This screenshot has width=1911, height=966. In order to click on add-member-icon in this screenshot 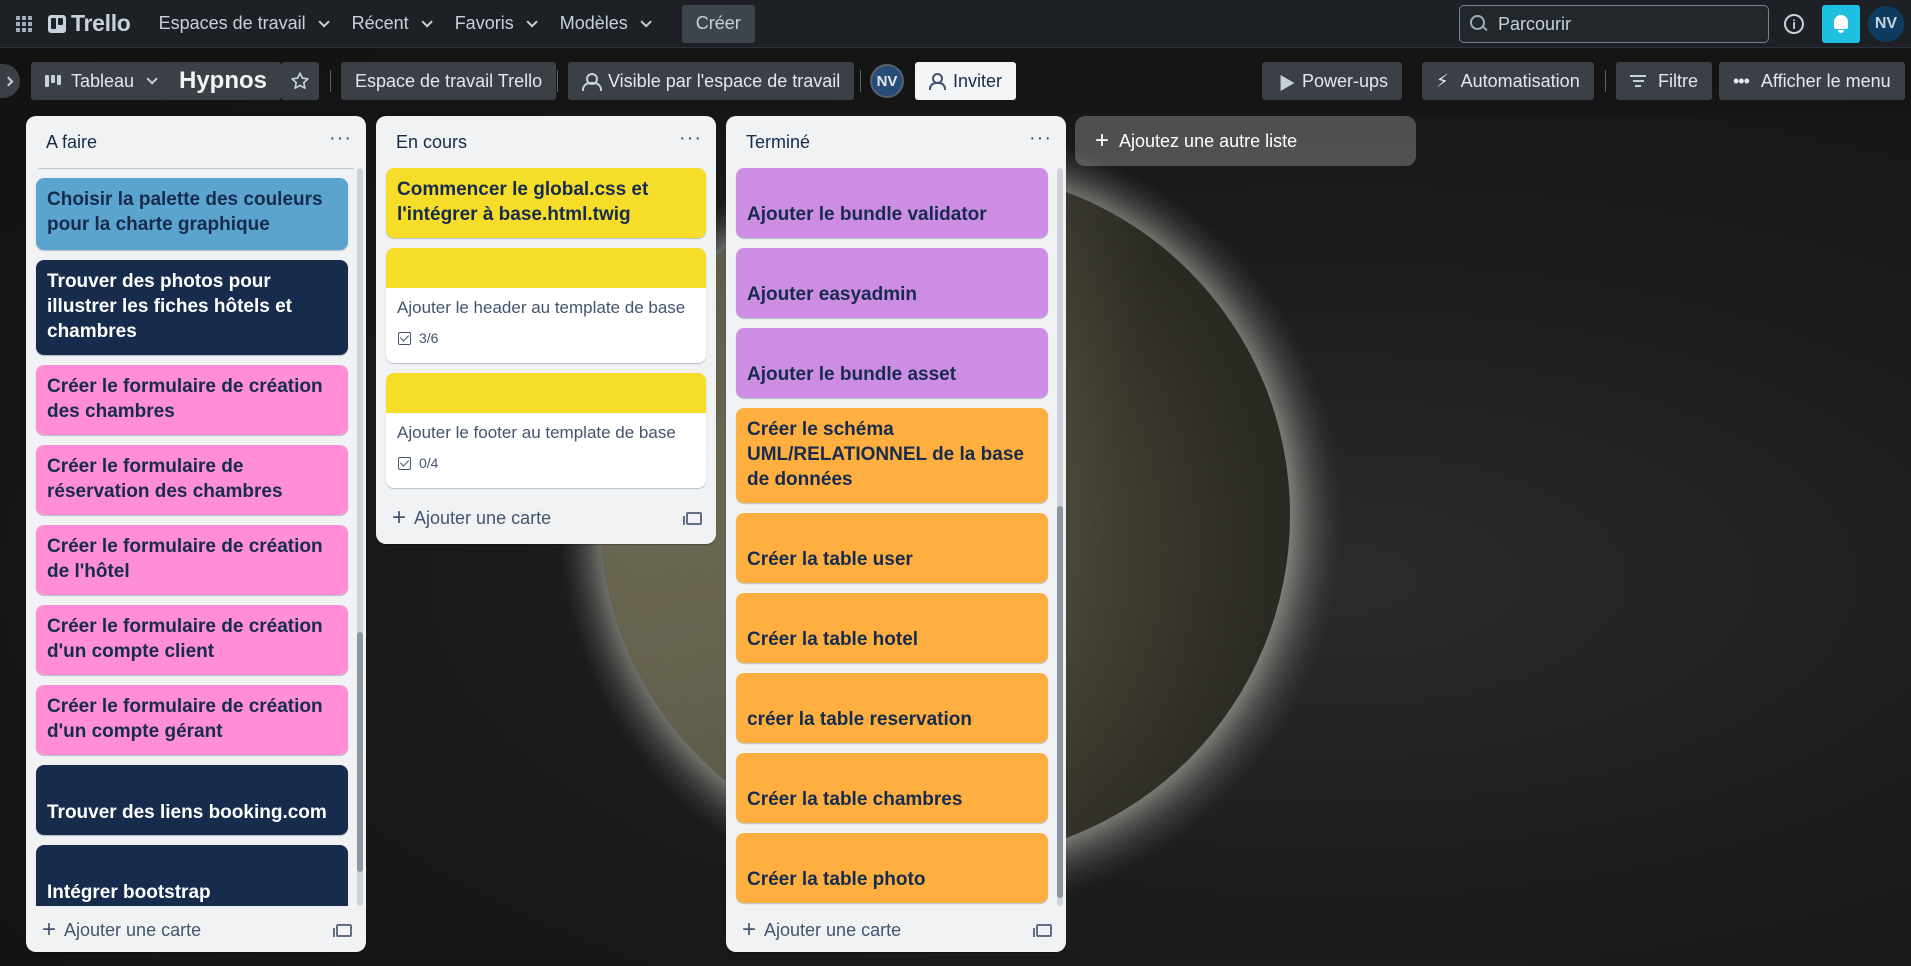, I will do `click(937, 81)`.